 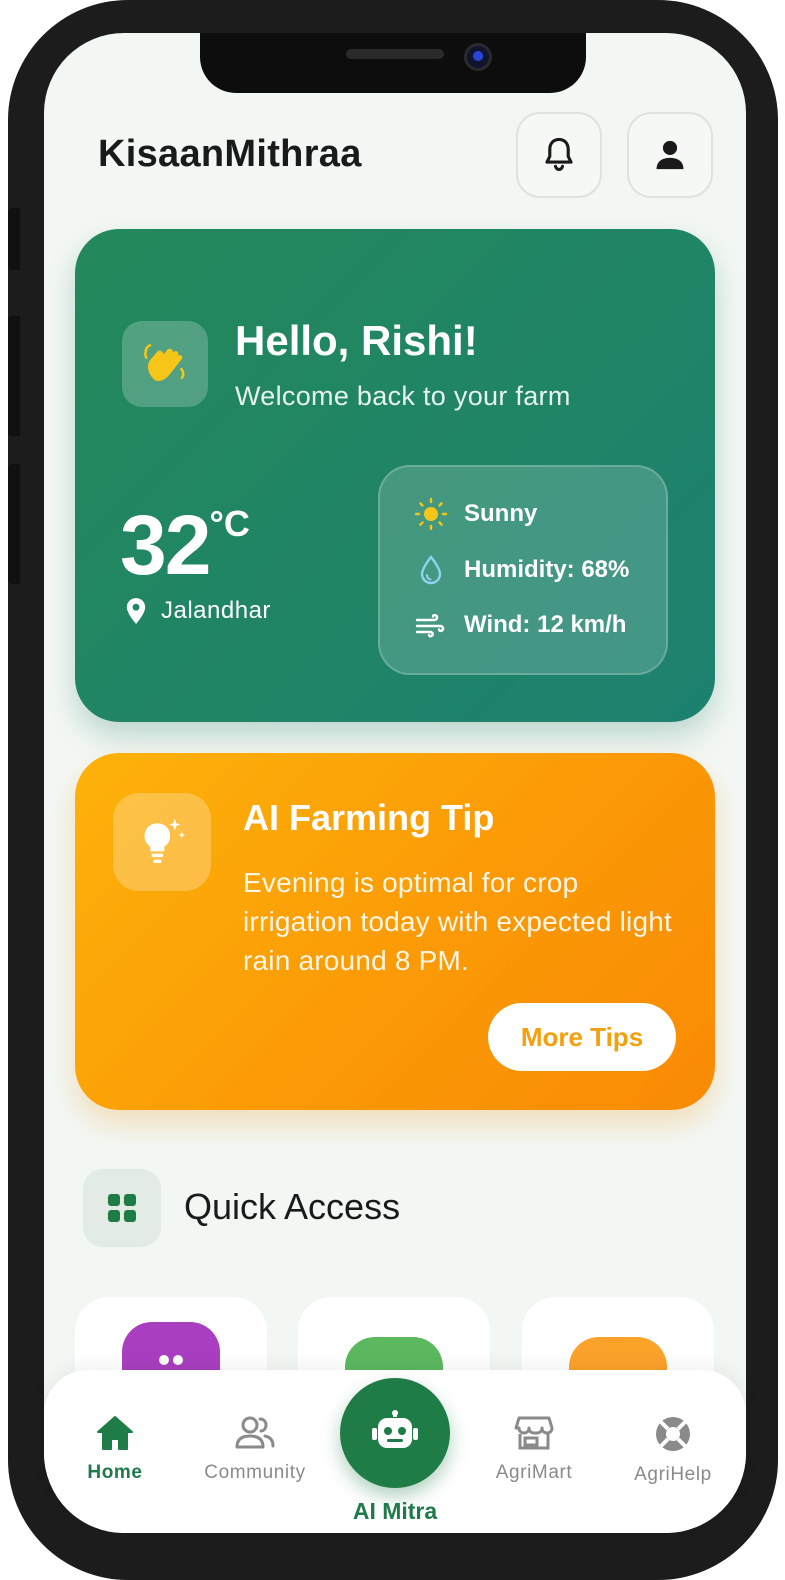 I want to click on condition-text: Sunny, so click(x=501, y=513).